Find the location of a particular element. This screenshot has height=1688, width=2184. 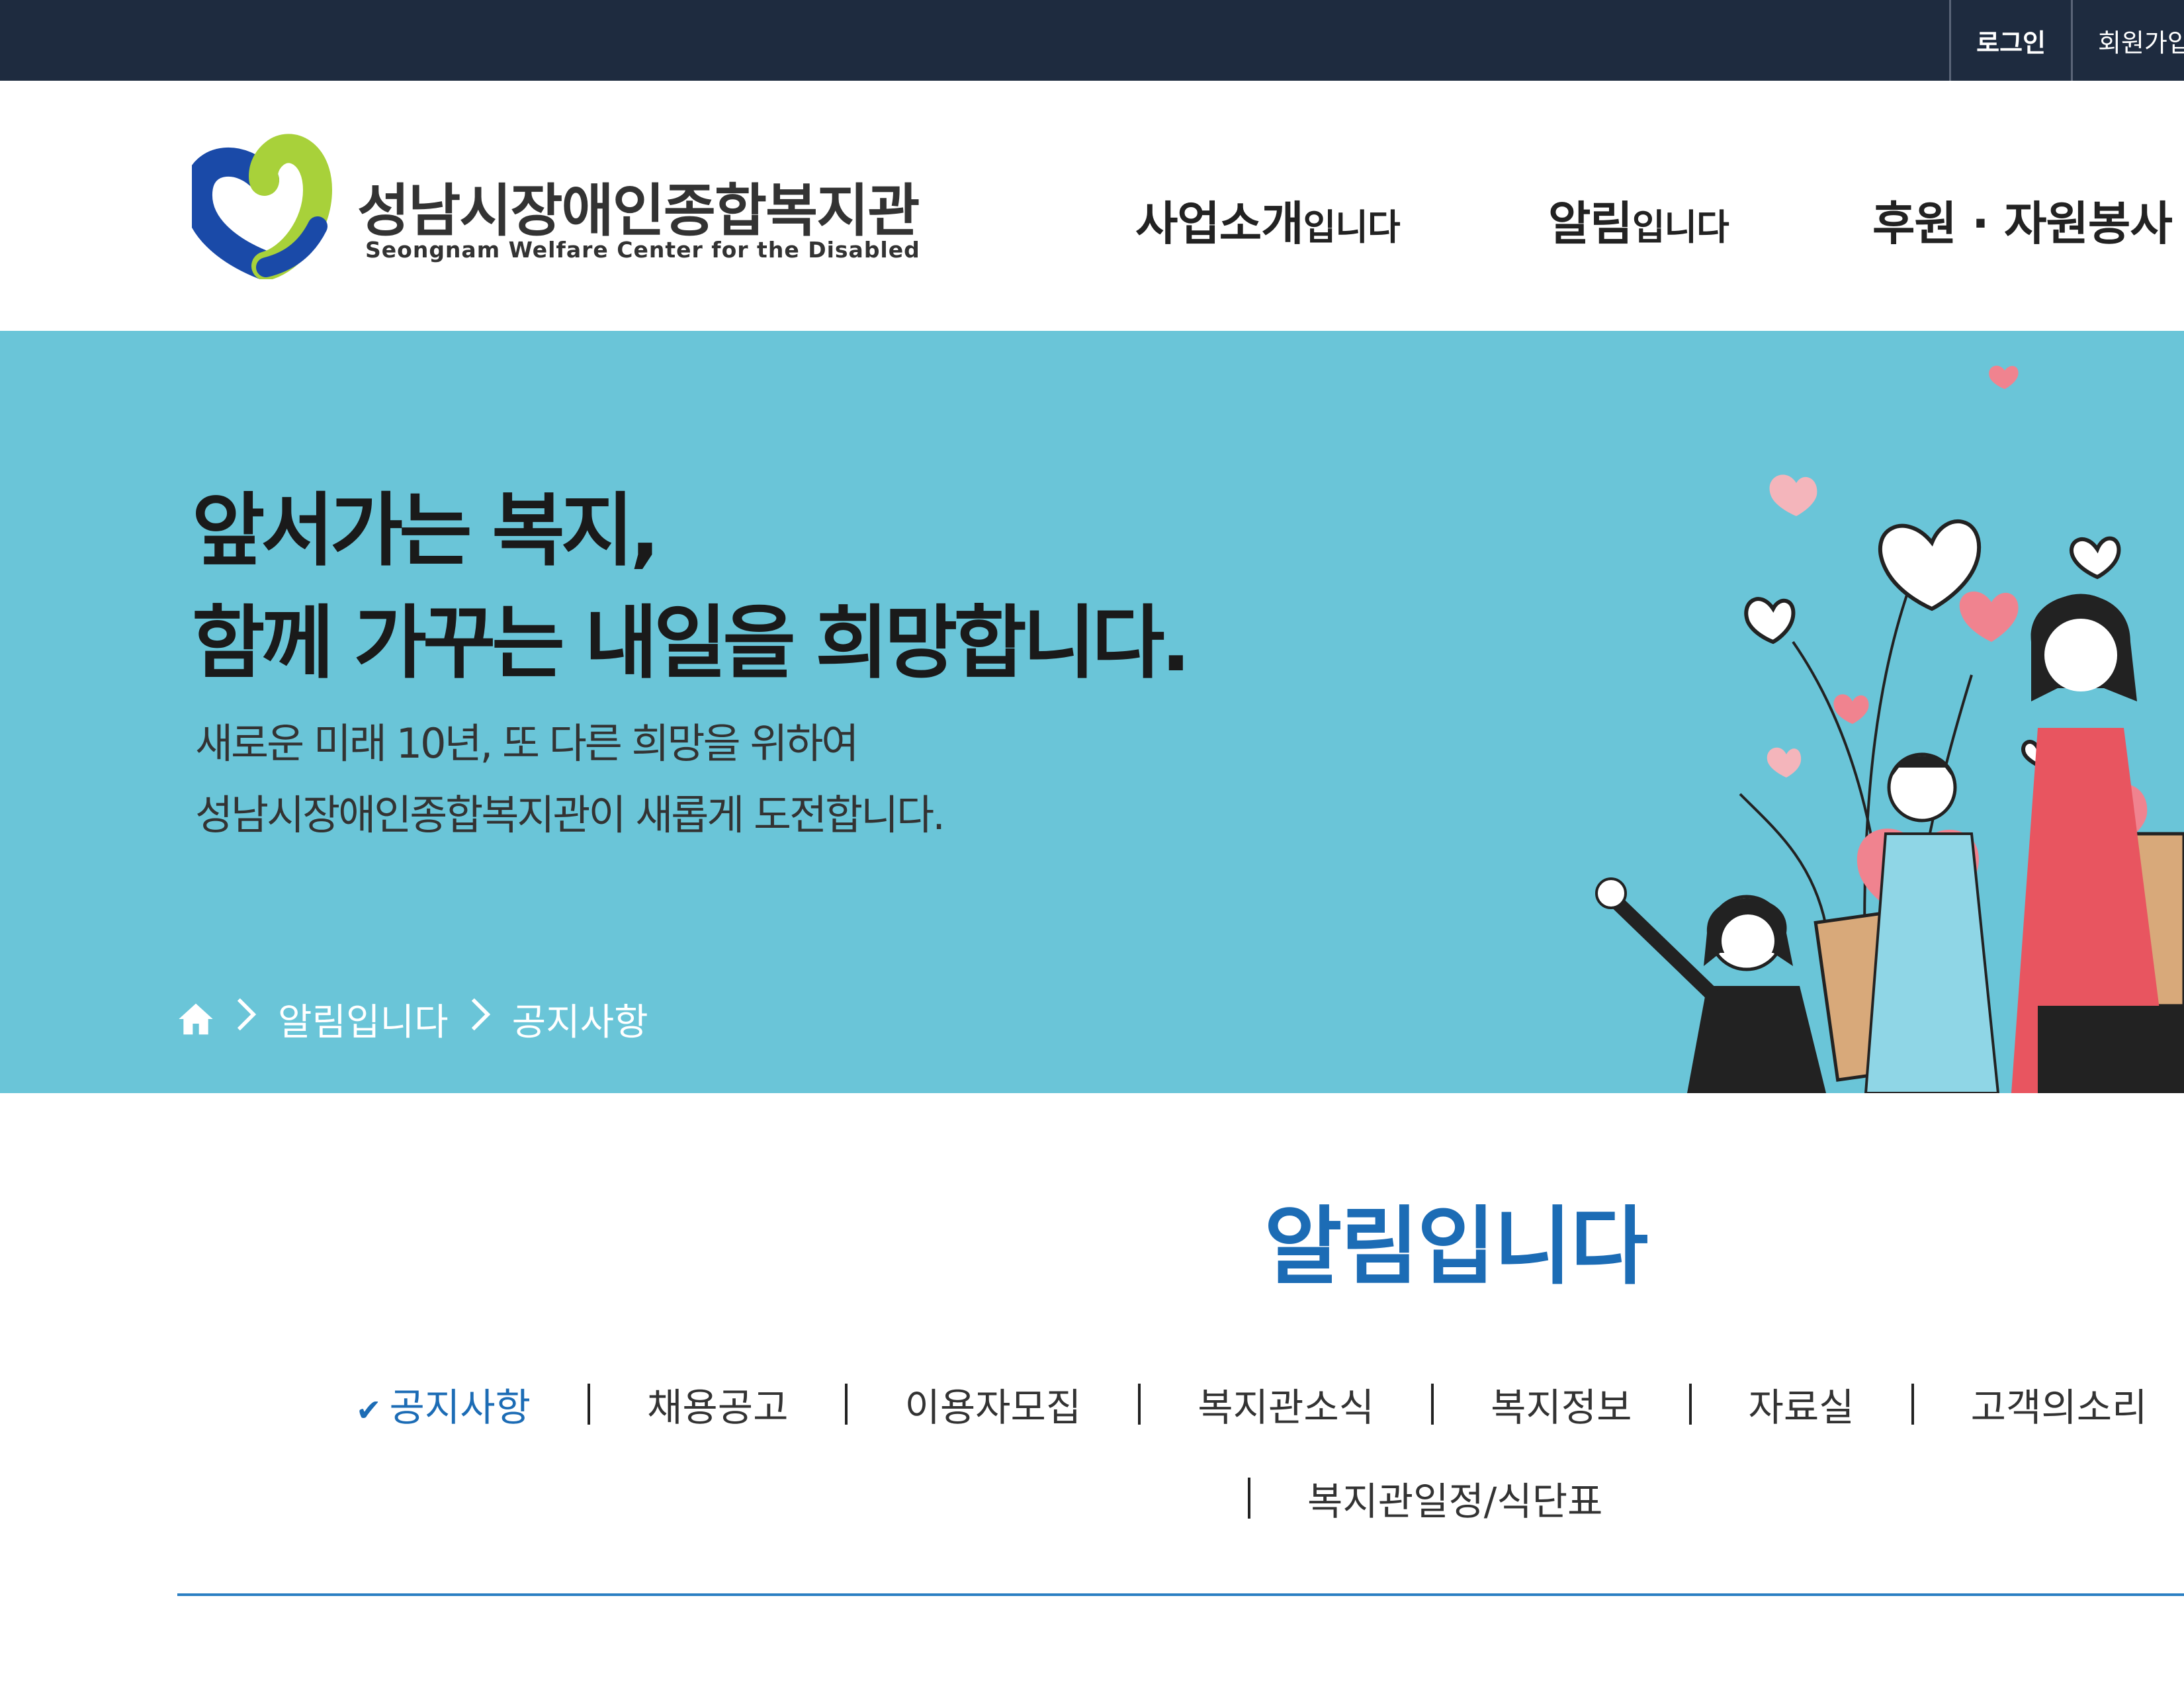

nav-business-intro-suffix: 입니다 is located at coordinates (1352, 227).